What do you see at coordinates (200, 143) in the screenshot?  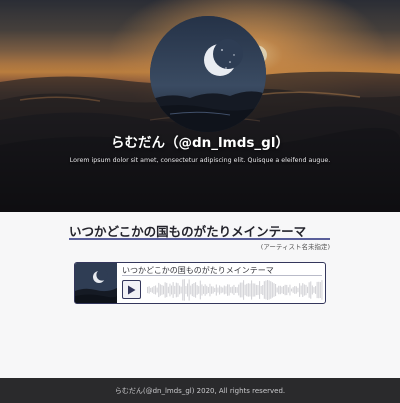 I see `hero-title: らむだん（@dn_lmds_gl）` at bounding box center [200, 143].